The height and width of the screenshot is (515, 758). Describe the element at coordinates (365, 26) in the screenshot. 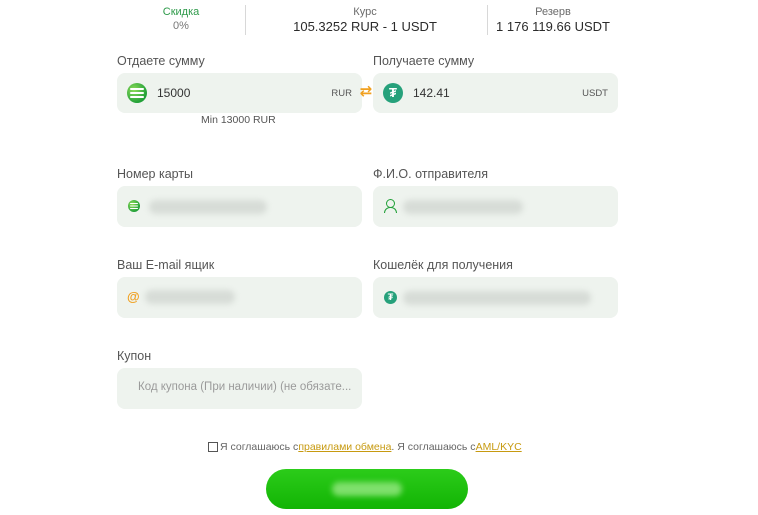

I see `rate-value: 105.3252 RUR - 1 USDT` at that location.